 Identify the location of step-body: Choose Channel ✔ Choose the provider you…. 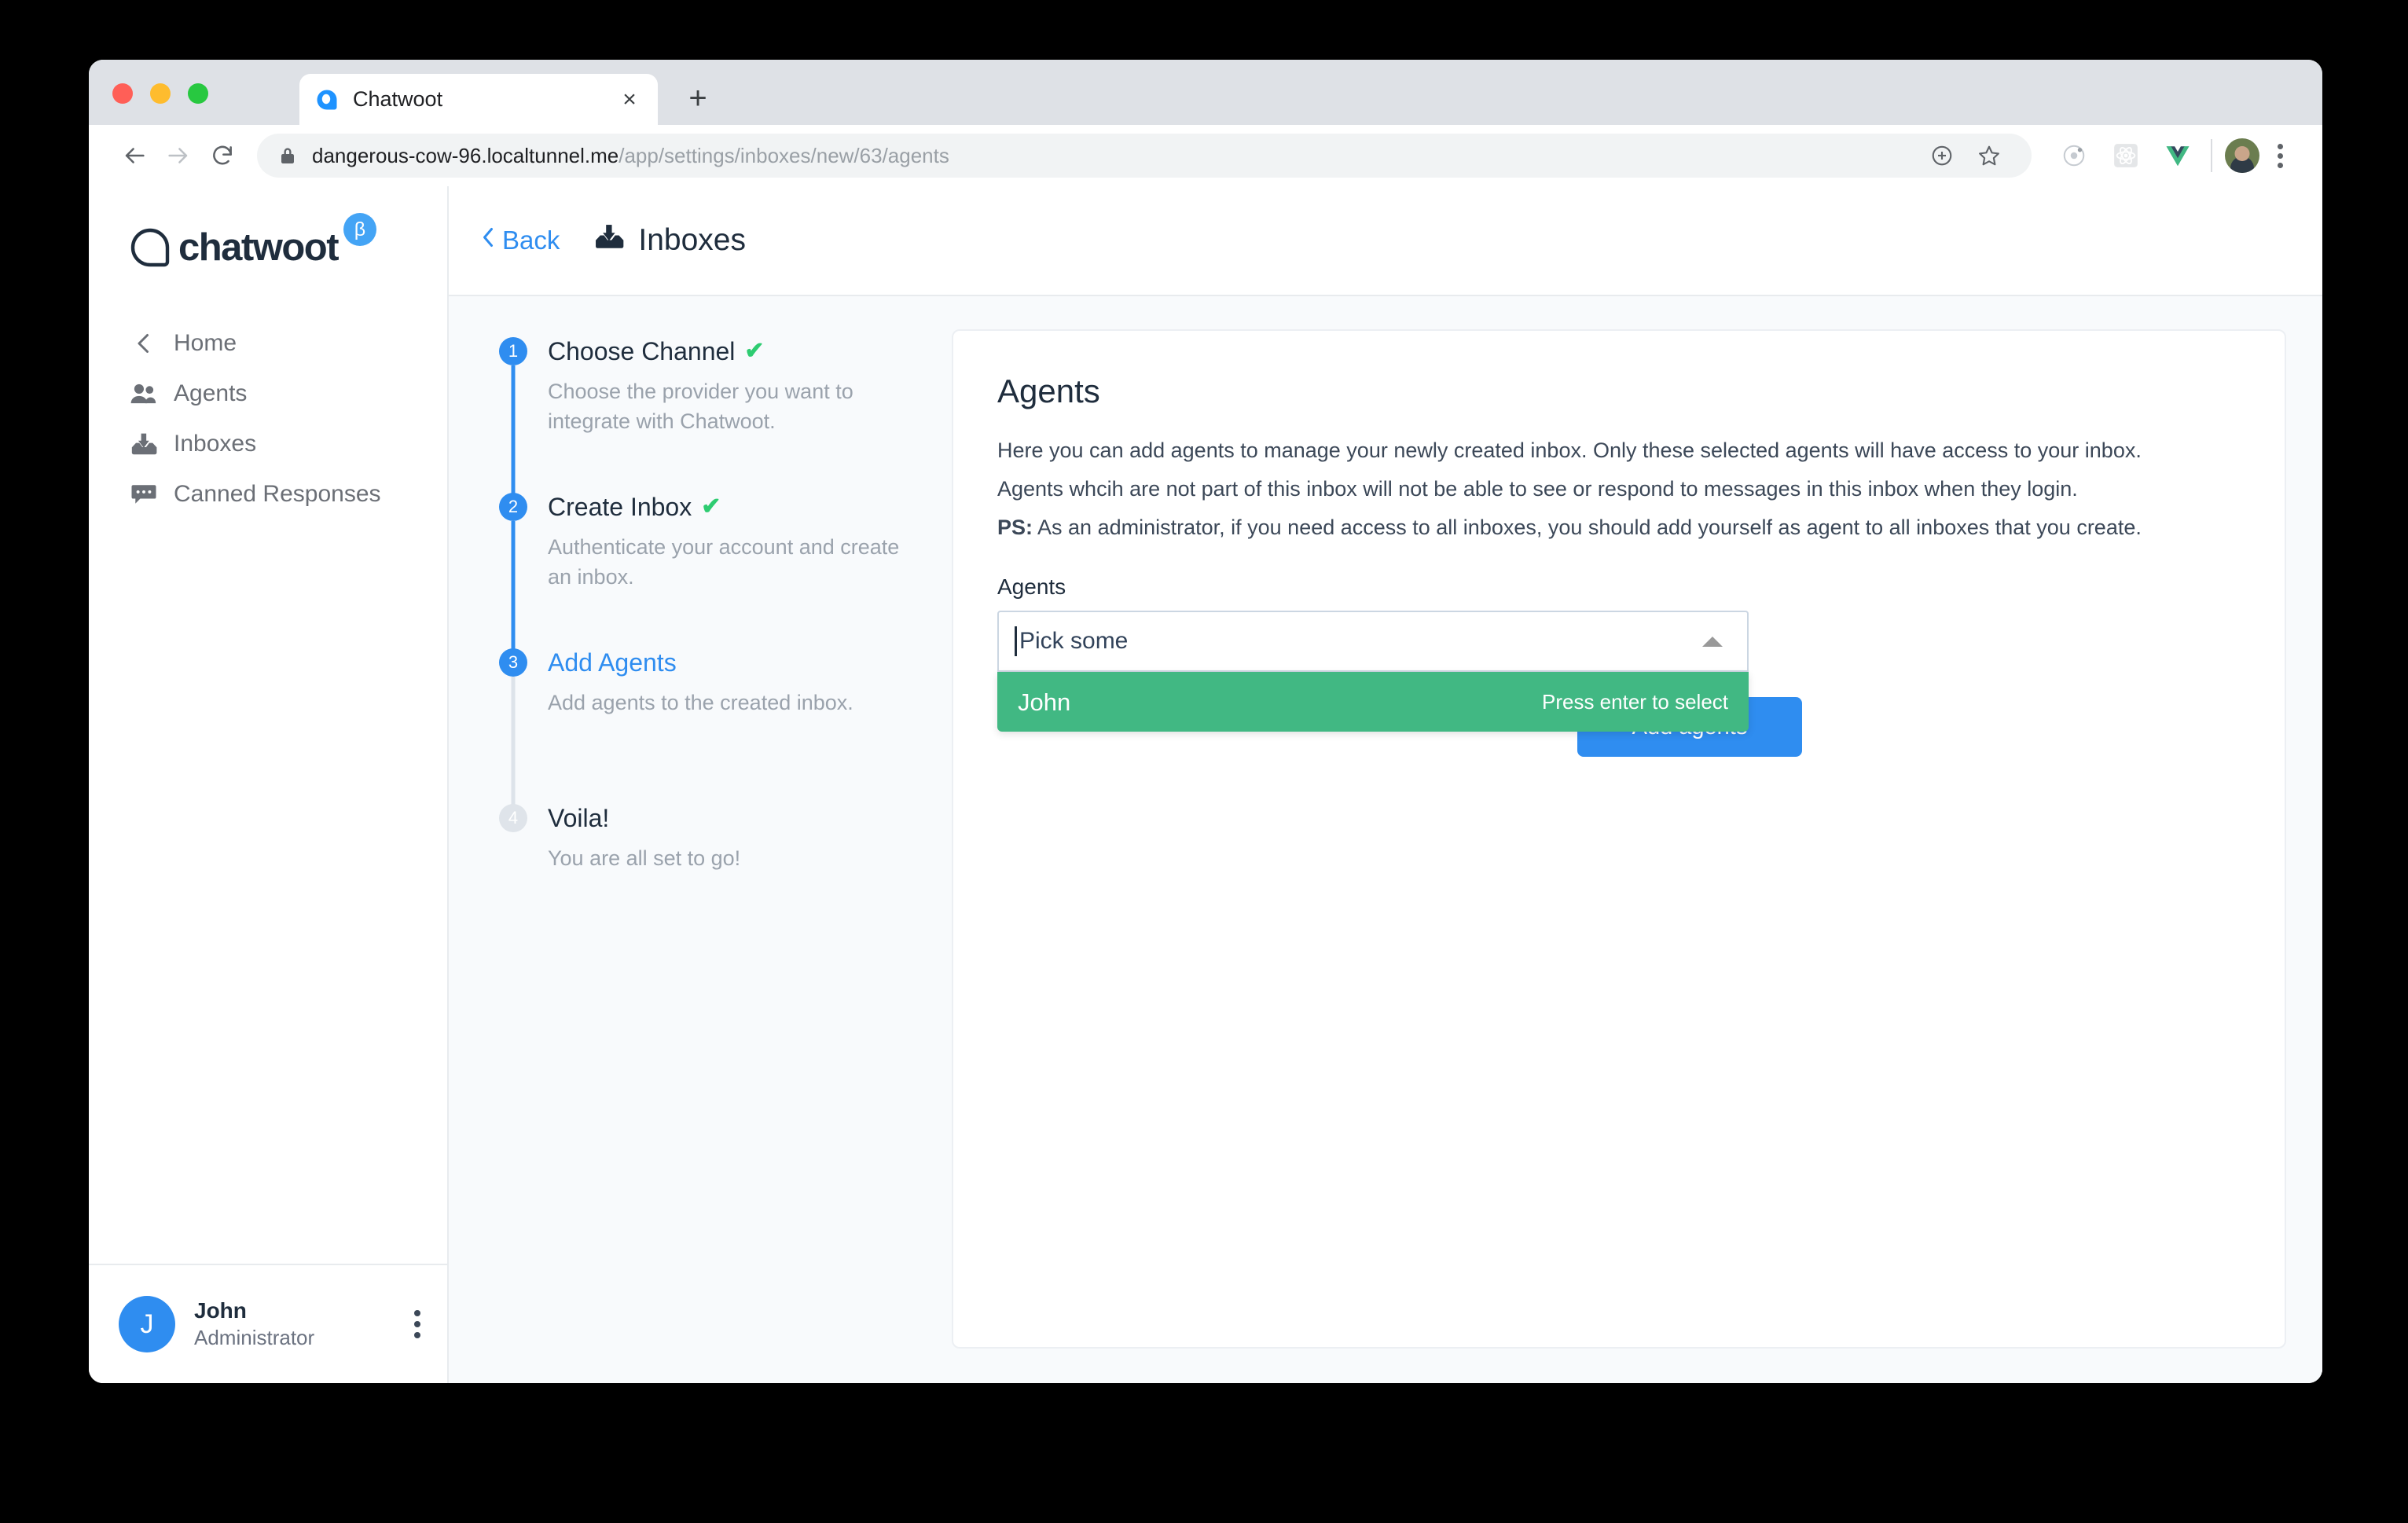
(728, 415).